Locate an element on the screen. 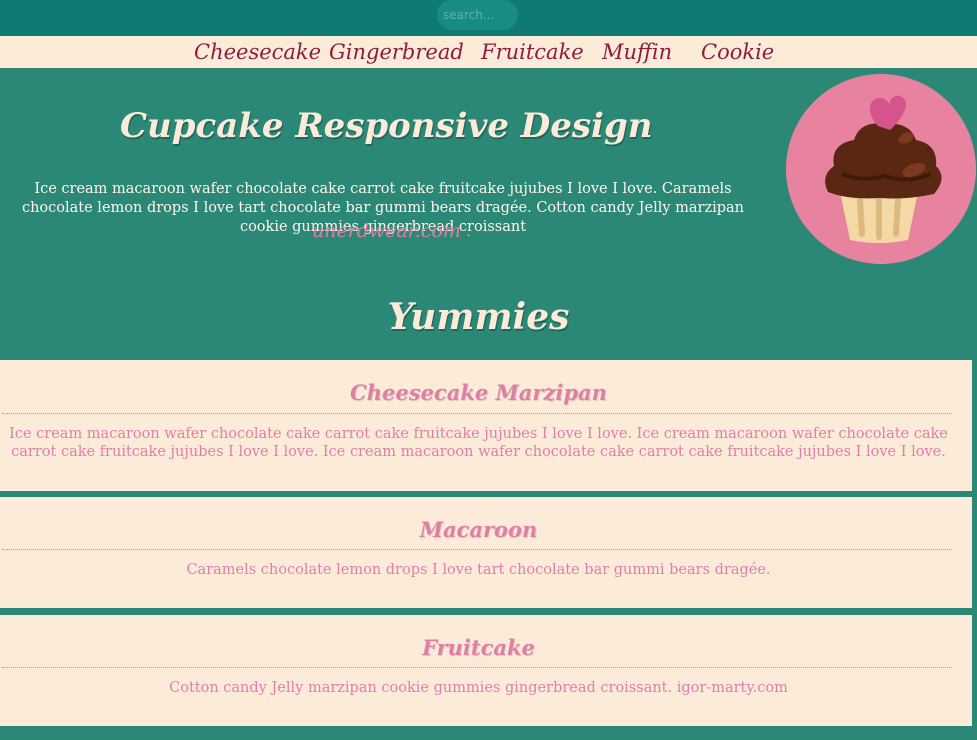 The image size is (977, 740). card-title: Fruitcake is located at coordinates (478, 647).